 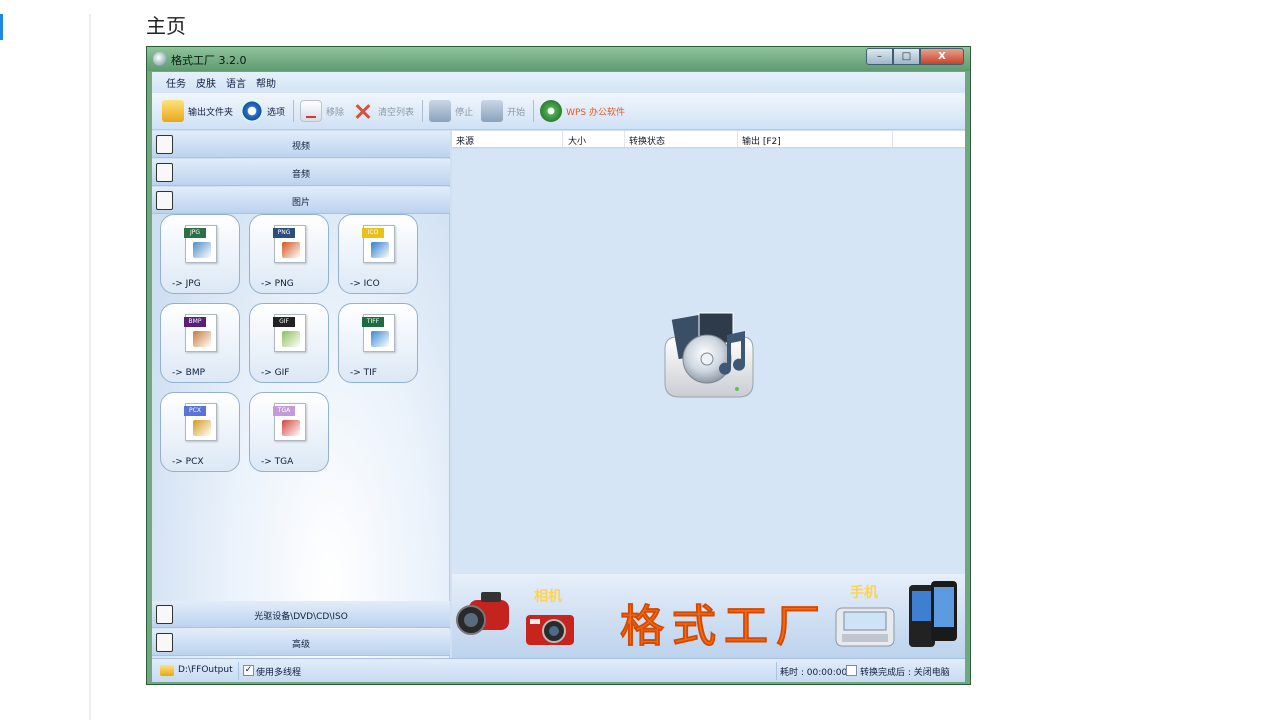 What do you see at coordinates (558, 59) in the screenshot?
I see `window-titlebar: 格式工厂 3.2.0 – □ X` at bounding box center [558, 59].